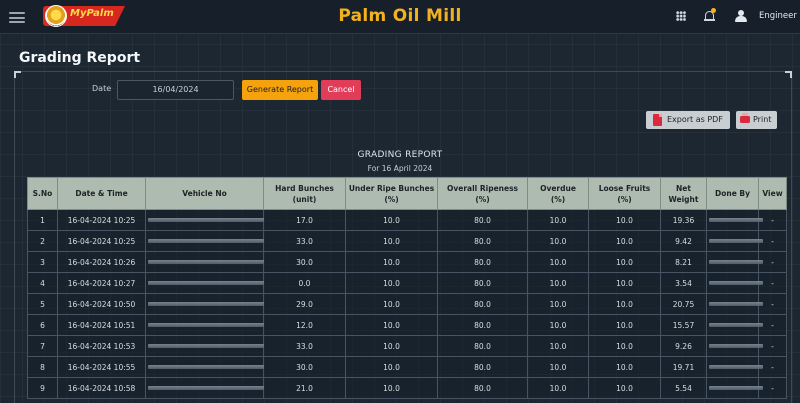  I want to click on column-header-text: Under Ripe Bunches, so click(391, 188).